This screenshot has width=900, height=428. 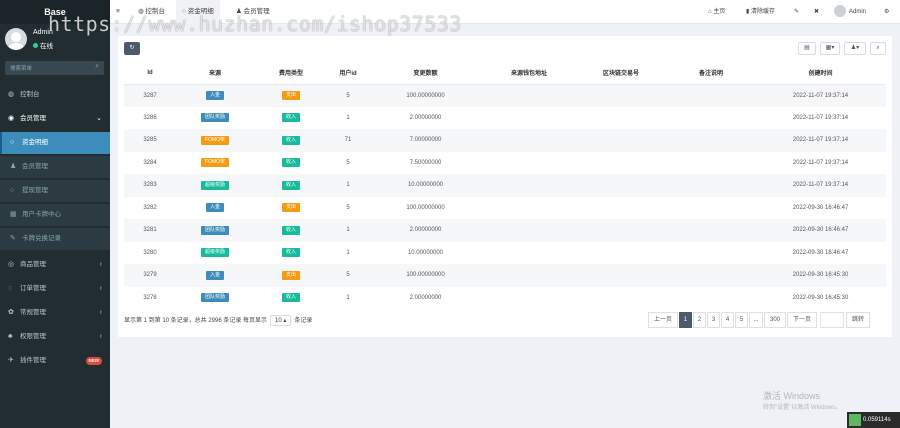 What do you see at coordinates (348, 140) in the screenshot?
I see `table-cell: 71` at bounding box center [348, 140].